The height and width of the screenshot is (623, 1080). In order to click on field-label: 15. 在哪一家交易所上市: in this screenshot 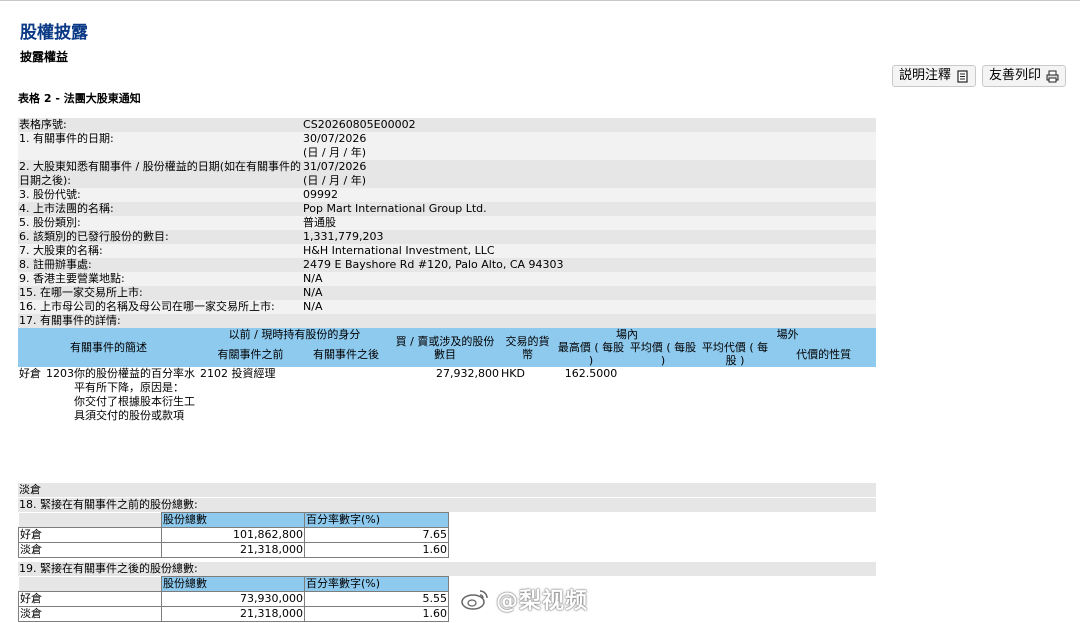, I will do `click(160, 293)`.